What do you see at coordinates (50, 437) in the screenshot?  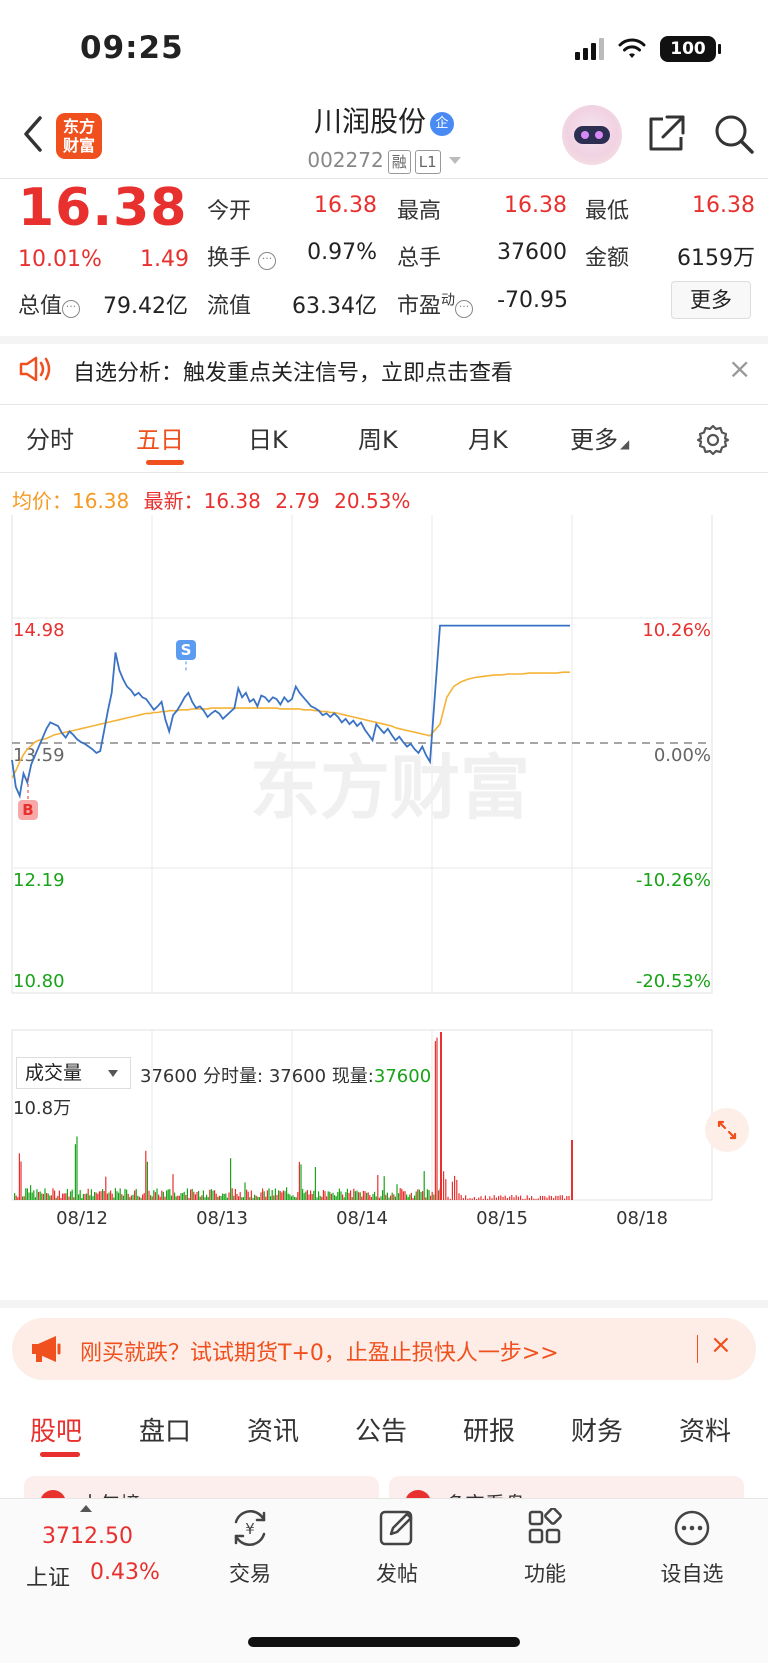 I see `tab-intraday: 分时` at bounding box center [50, 437].